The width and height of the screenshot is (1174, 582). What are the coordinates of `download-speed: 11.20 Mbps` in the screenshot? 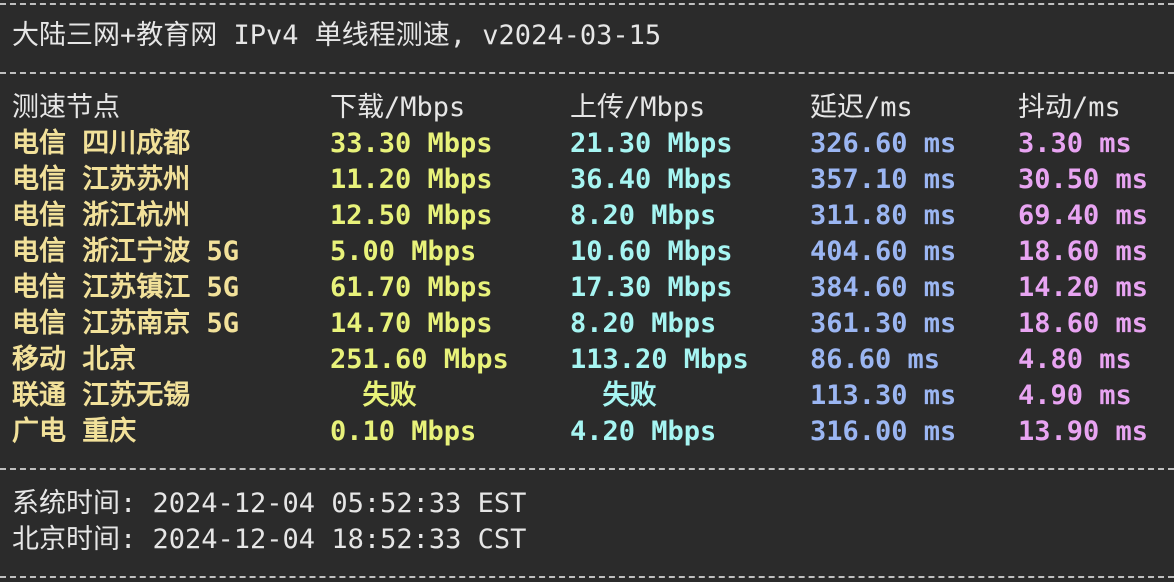 It's located at (411, 179).